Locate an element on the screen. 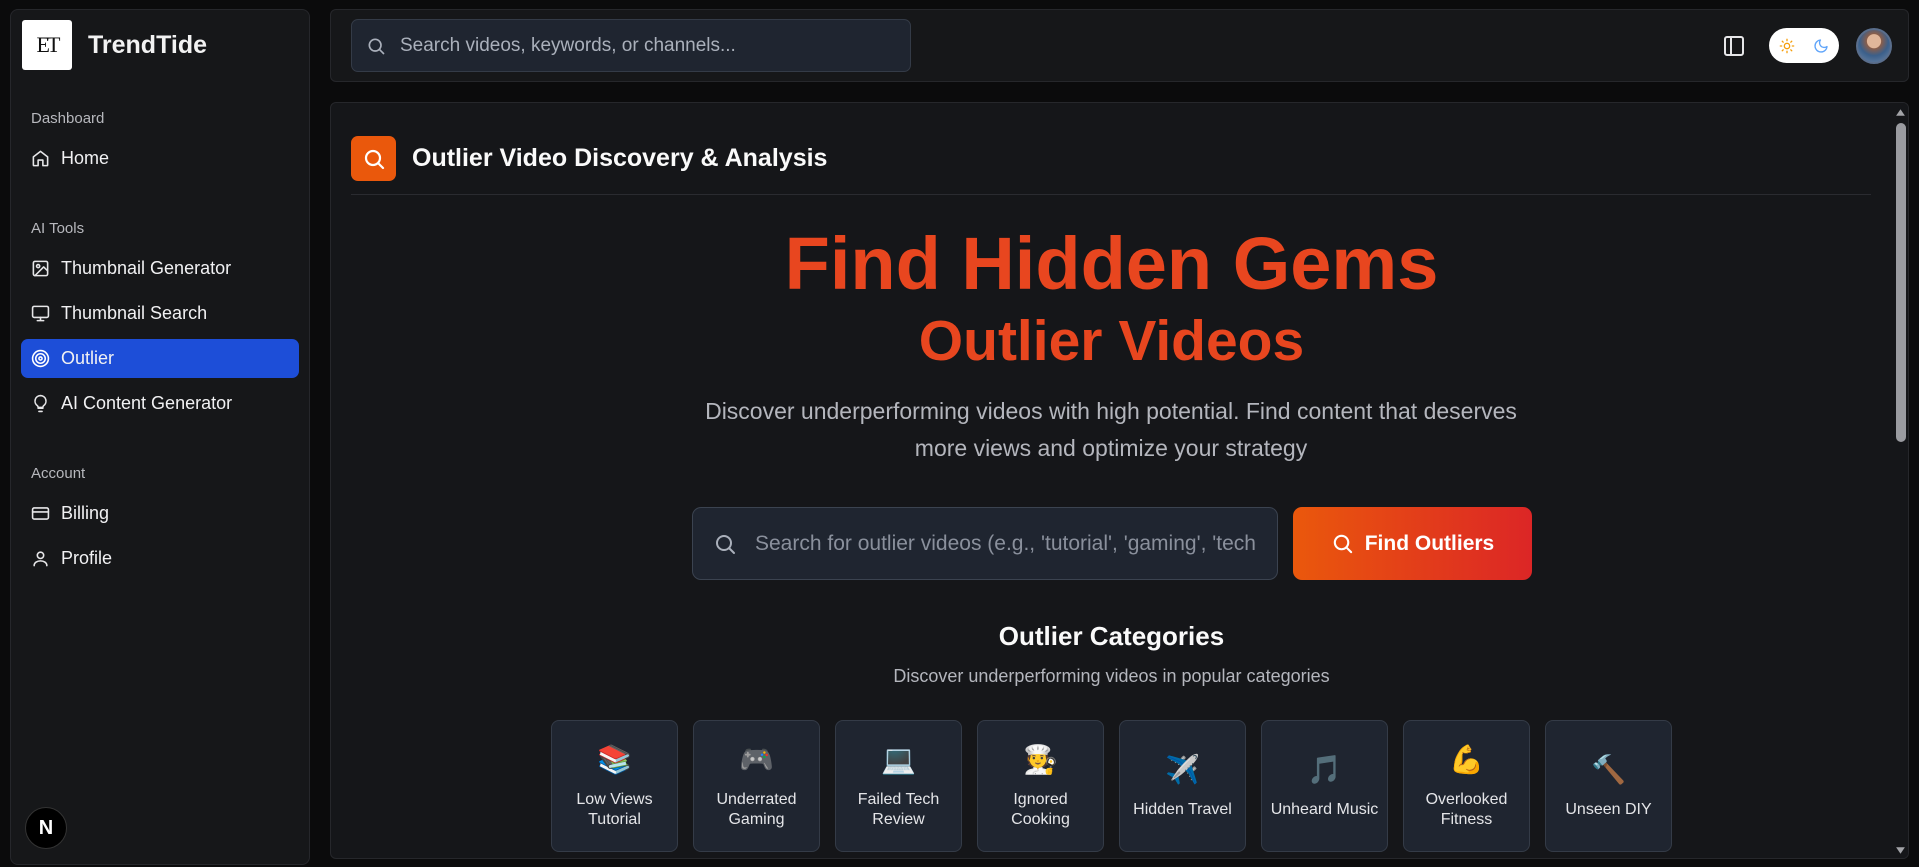  home-icon is located at coordinates (40, 158).